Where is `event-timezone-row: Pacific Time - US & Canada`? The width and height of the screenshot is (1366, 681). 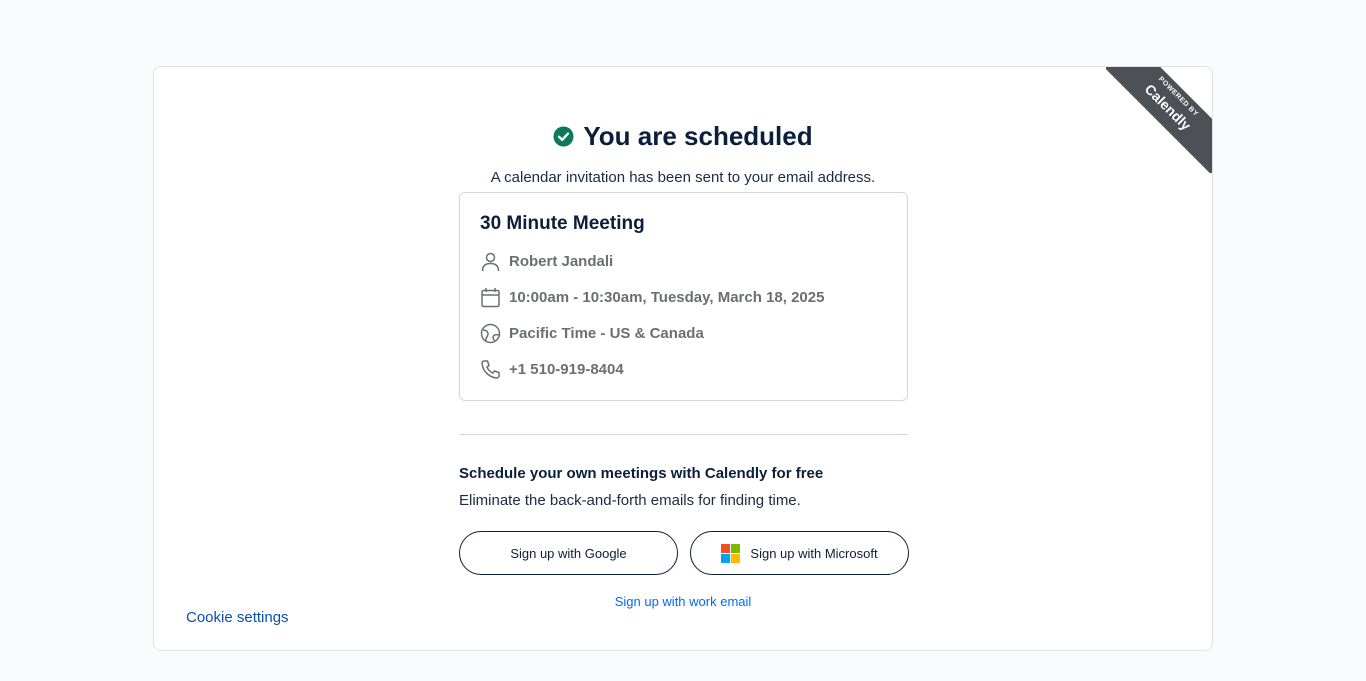 event-timezone-row: Pacific Time - US & Canada is located at coordinates (683, 333).